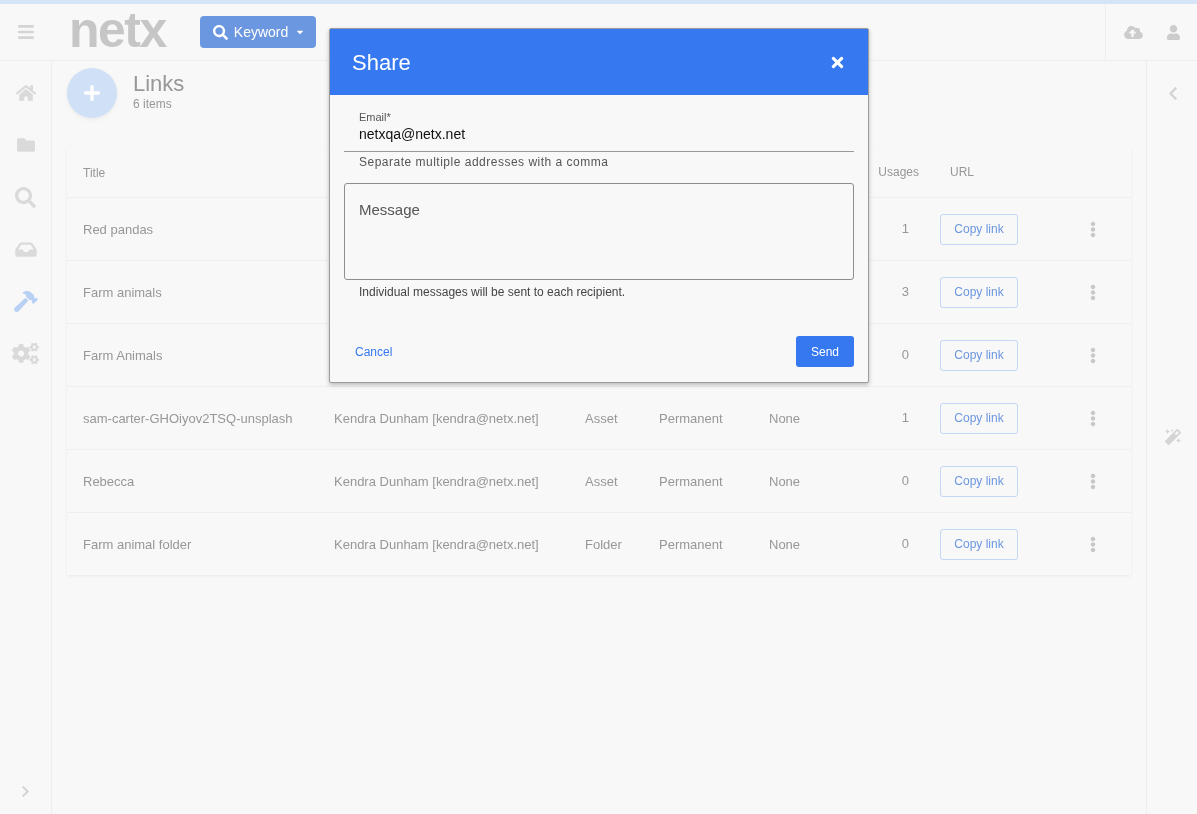 This screenshot has height=814, width=1197. I want to click on email-label: Email*, so click(375, 117).